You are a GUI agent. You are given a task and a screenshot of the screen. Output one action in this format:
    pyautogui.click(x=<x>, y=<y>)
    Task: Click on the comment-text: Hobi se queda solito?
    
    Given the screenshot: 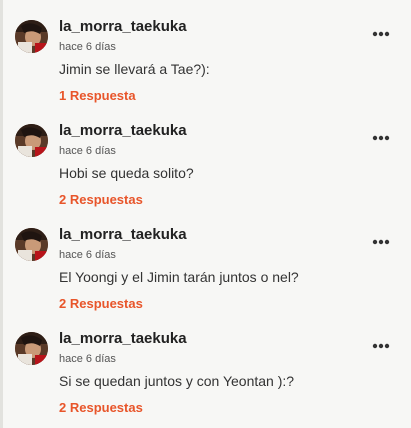 What is the action you would take?
    pyautogui.click(x=126, y=173)
    